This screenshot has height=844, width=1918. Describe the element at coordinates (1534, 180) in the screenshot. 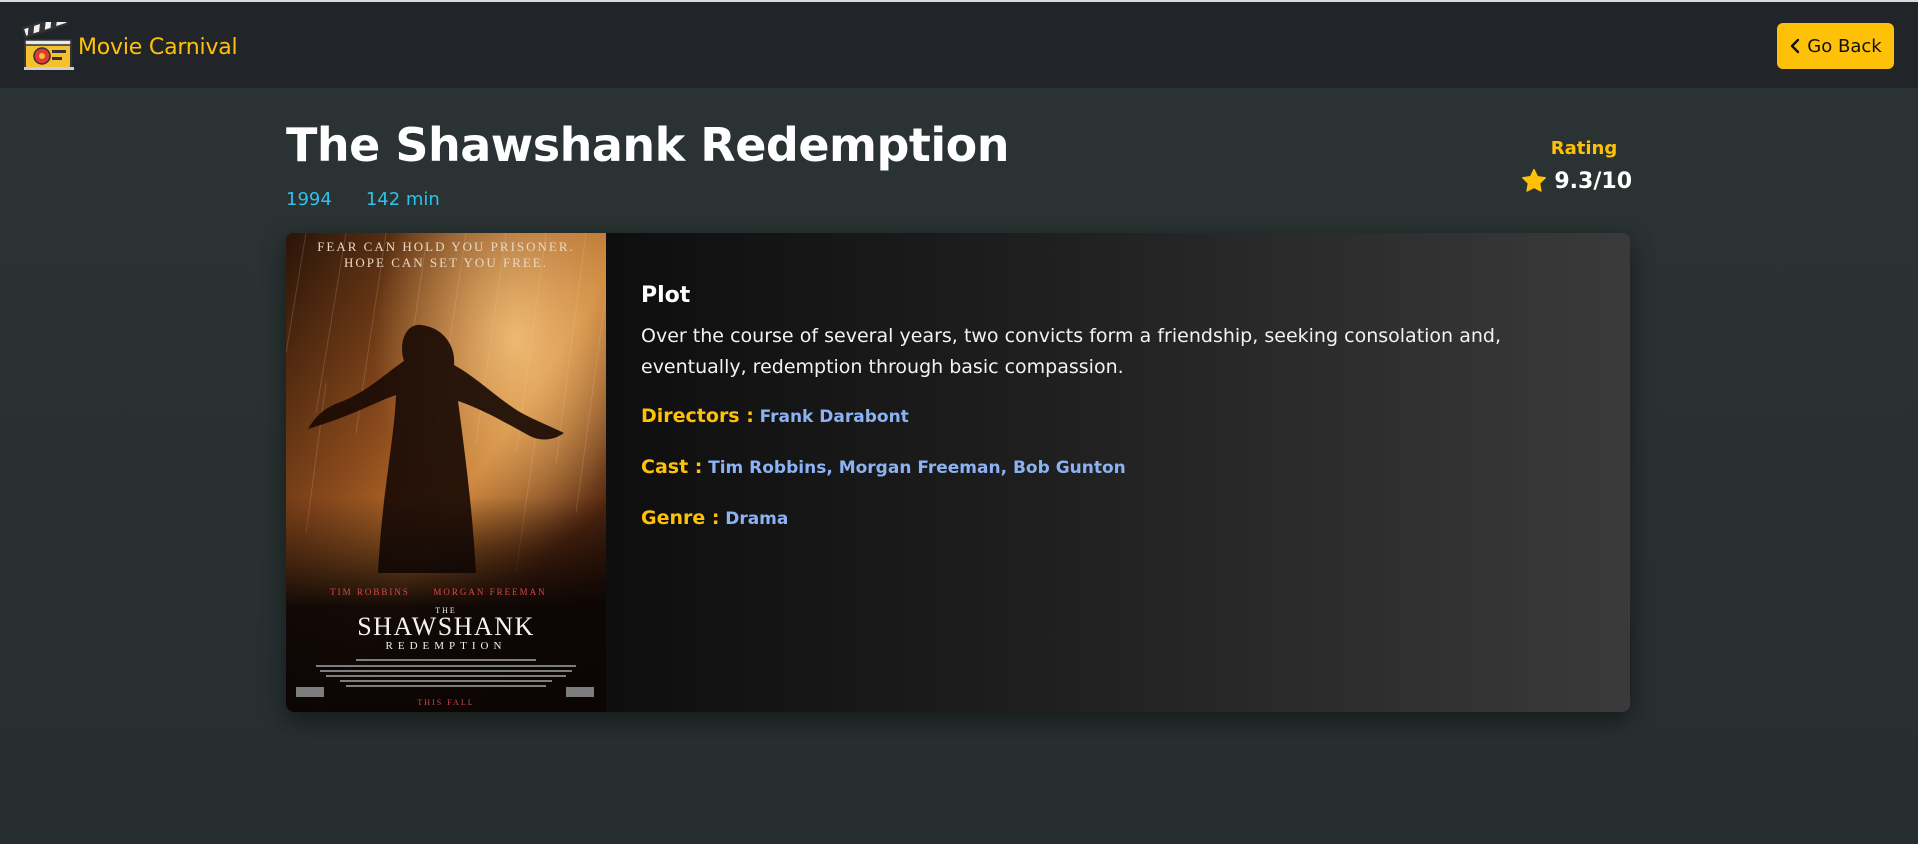

I see `star-icon` at that location.